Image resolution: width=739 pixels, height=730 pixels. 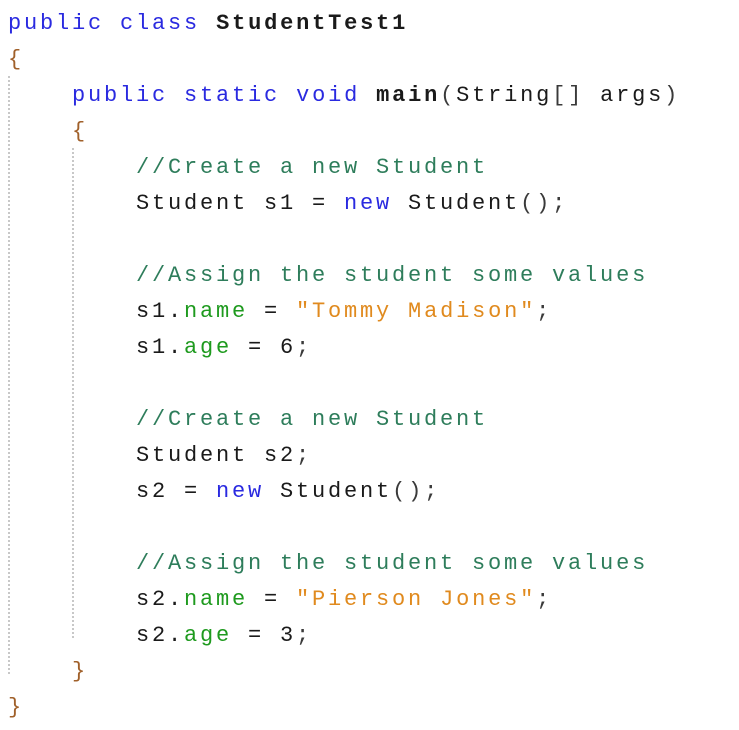 What do you see at coordinates (416, 599) in the screenshot?
I see `code-token: "Pierson Jones"` at bounding box center [416, 599].